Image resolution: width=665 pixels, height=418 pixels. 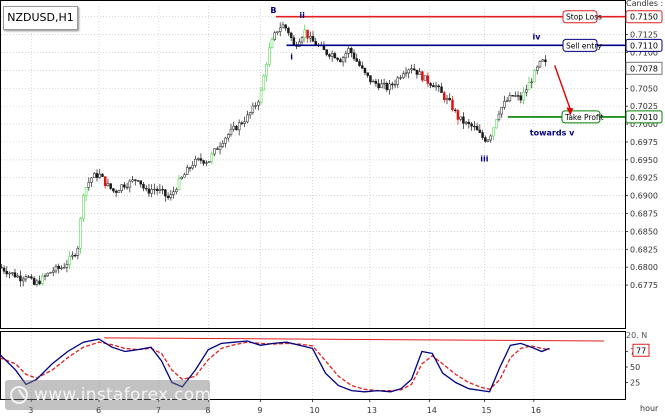 What do you see at coordinates (644, 249) in the screenshot?
I see `price-tick-label: 0.6825` at bounding box center [644, 249].